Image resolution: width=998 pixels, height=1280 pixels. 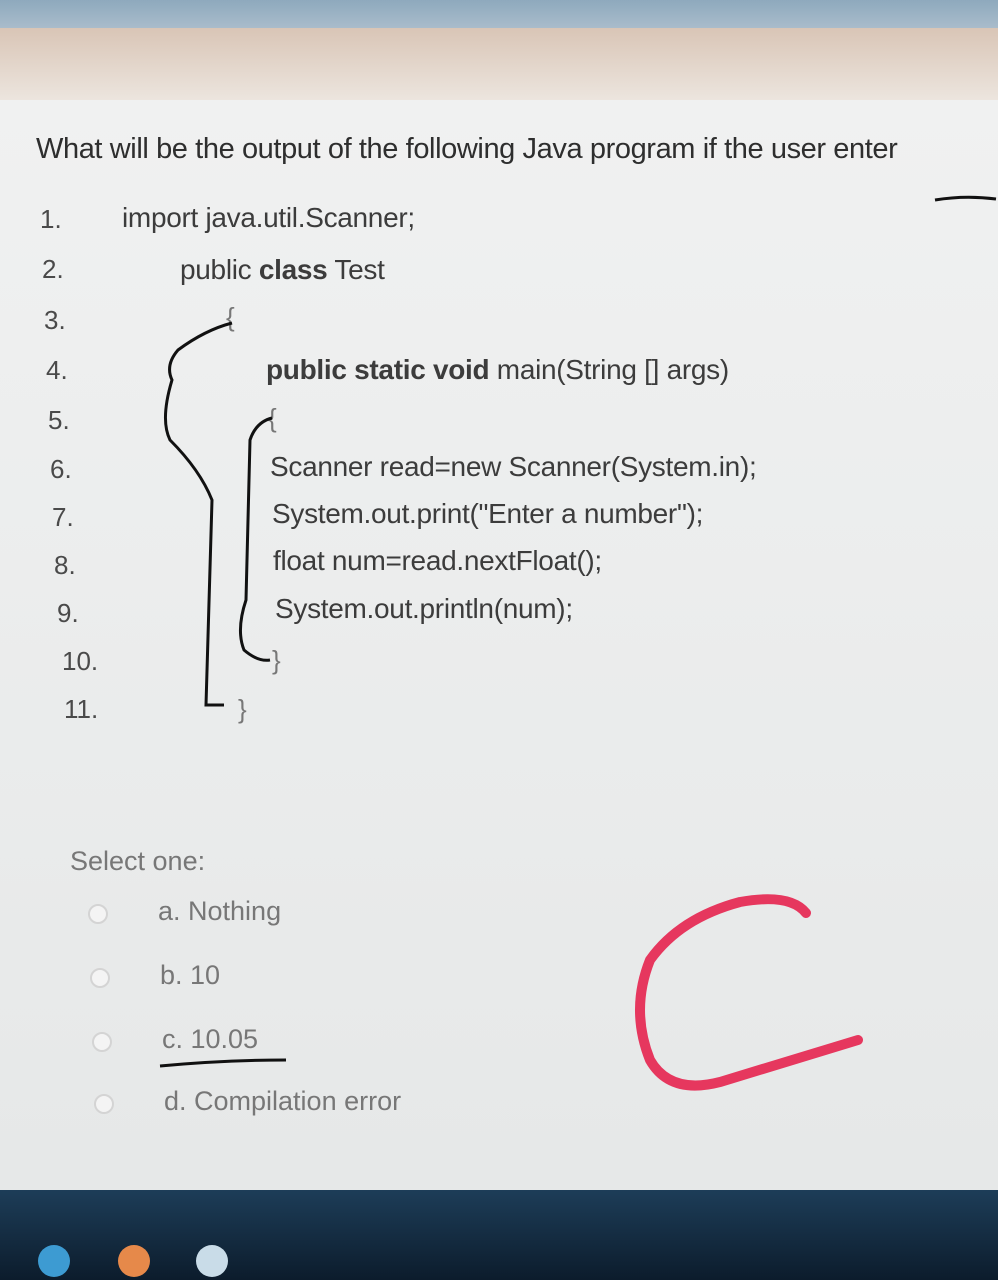 I want to click on browser-icon, so click(x=134, y=1261).